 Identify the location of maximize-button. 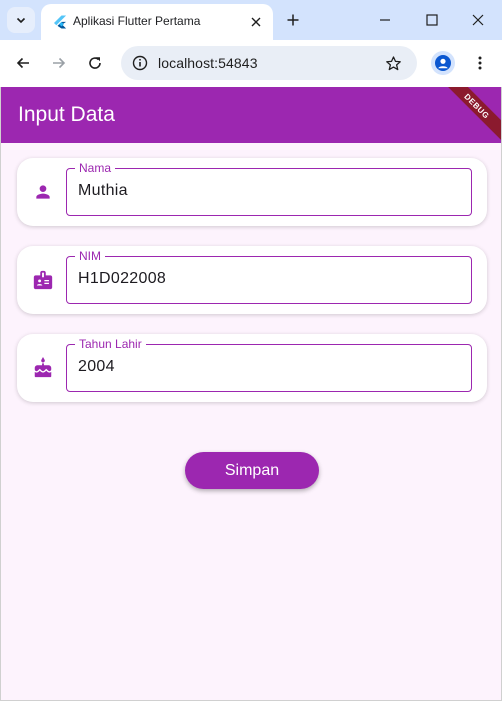
(432, 20).